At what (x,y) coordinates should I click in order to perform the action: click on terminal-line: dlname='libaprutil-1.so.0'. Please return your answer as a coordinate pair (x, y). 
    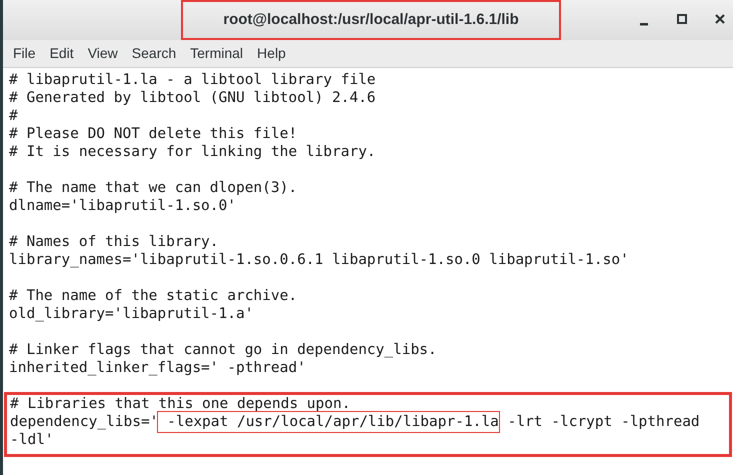
    Looking at the image, I should click on (123, 206).